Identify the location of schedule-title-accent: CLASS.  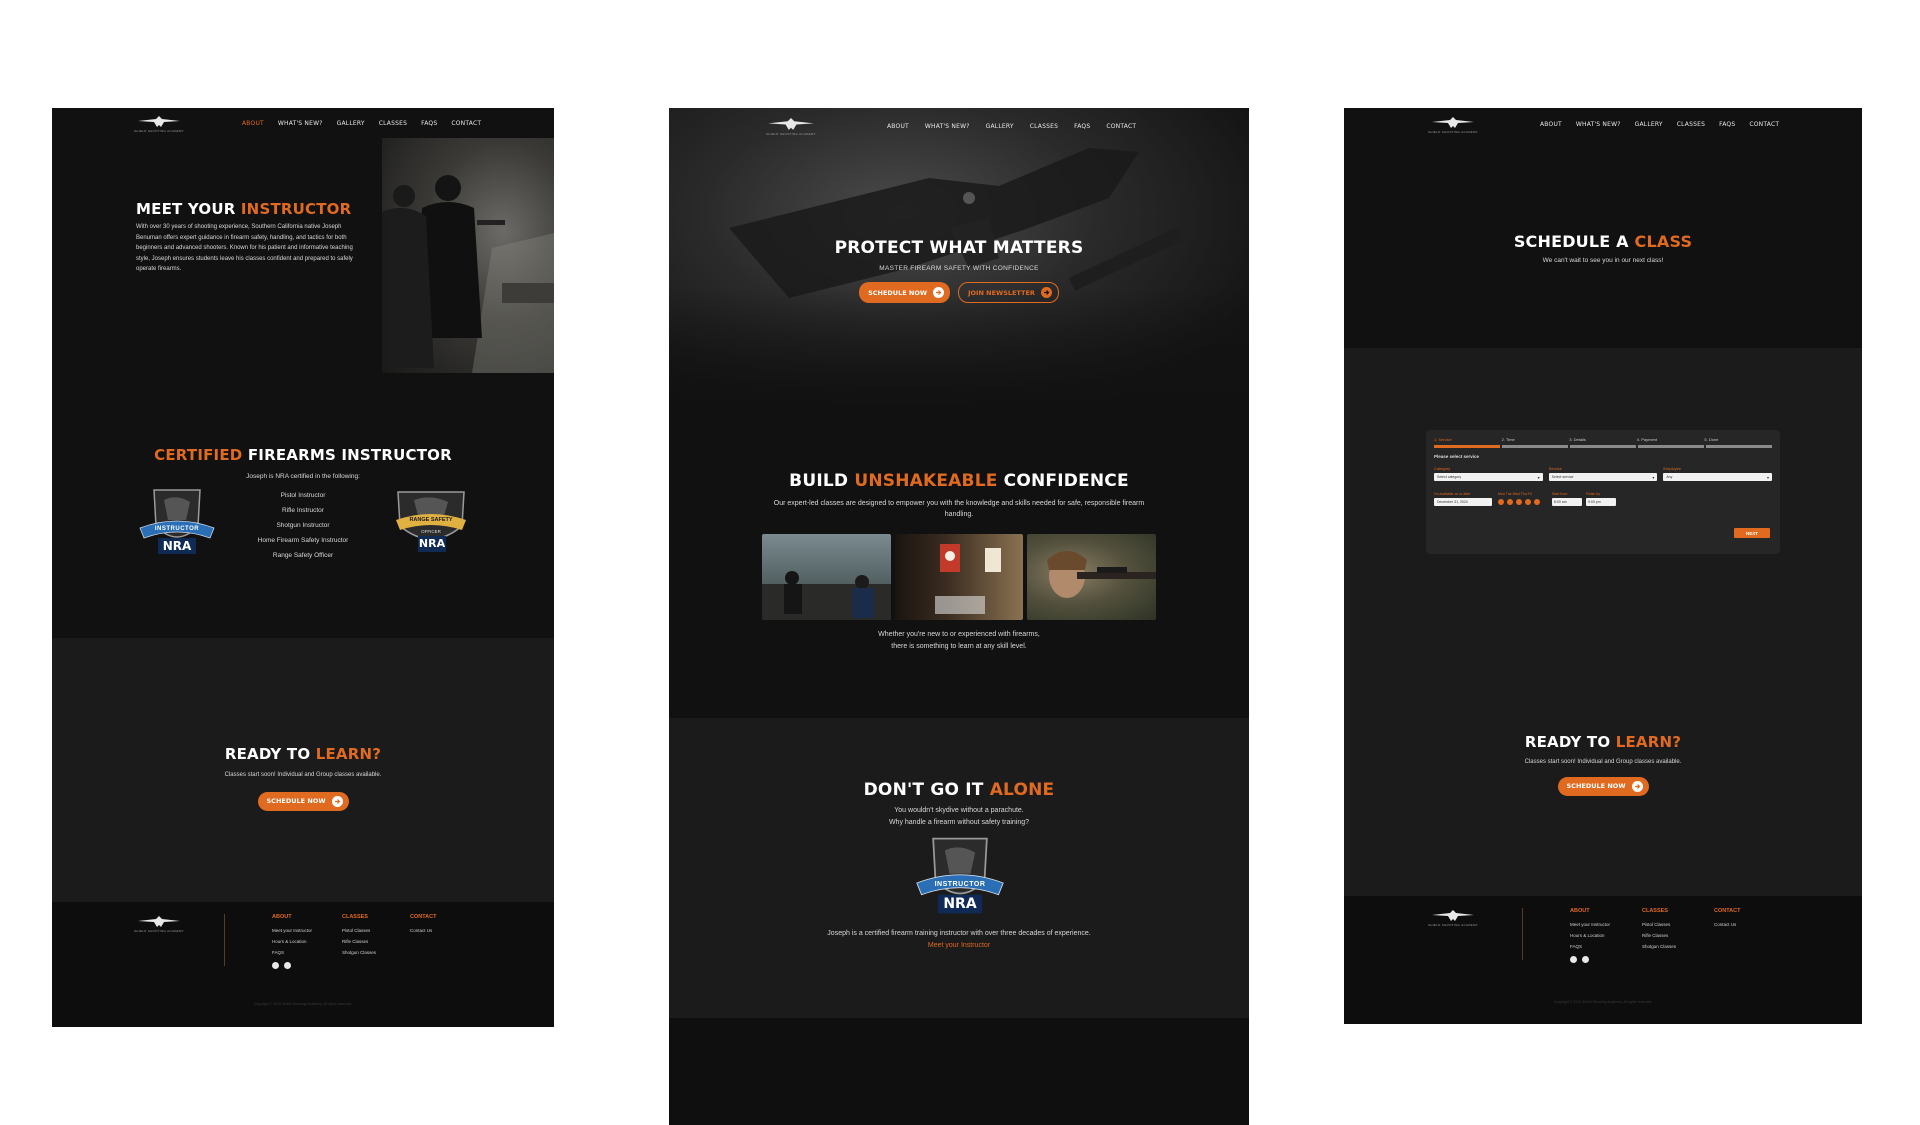
(1663, 241).